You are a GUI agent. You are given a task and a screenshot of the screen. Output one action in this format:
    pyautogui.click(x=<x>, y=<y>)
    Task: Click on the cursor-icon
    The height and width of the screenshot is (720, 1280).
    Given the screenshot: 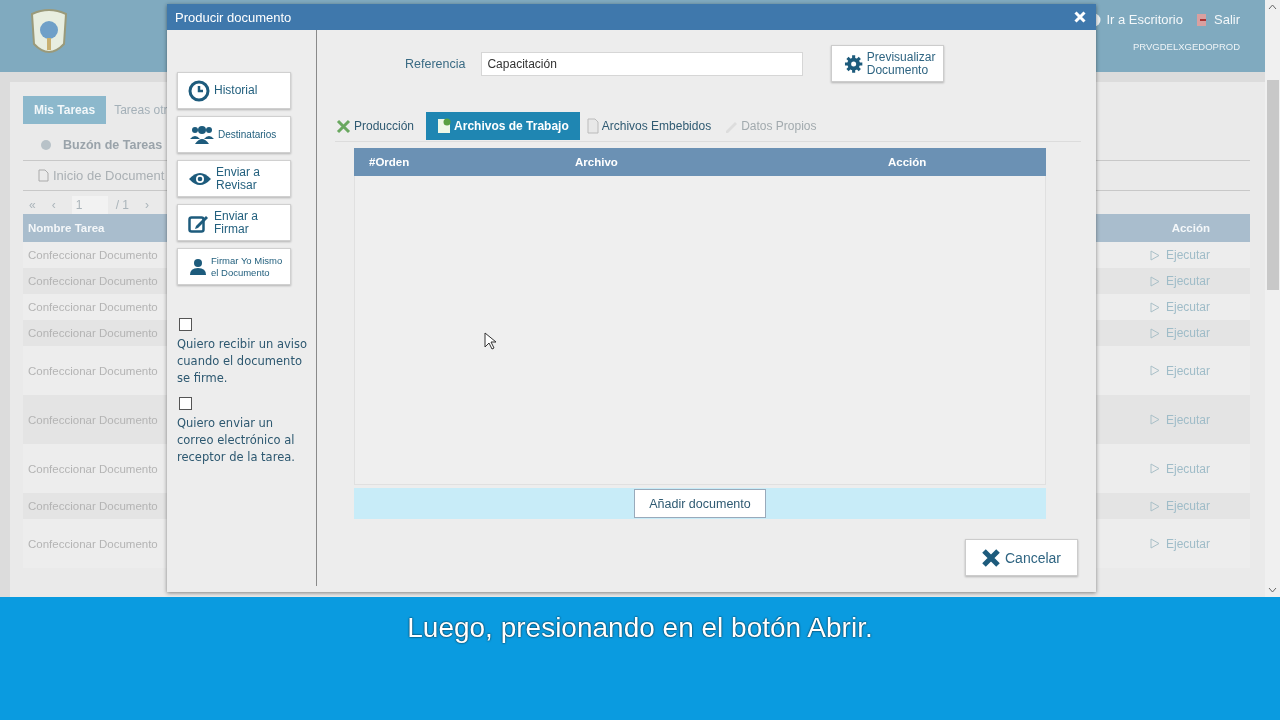 What is the action you would take?
    pyautogui.click(x=490, y=341)
    